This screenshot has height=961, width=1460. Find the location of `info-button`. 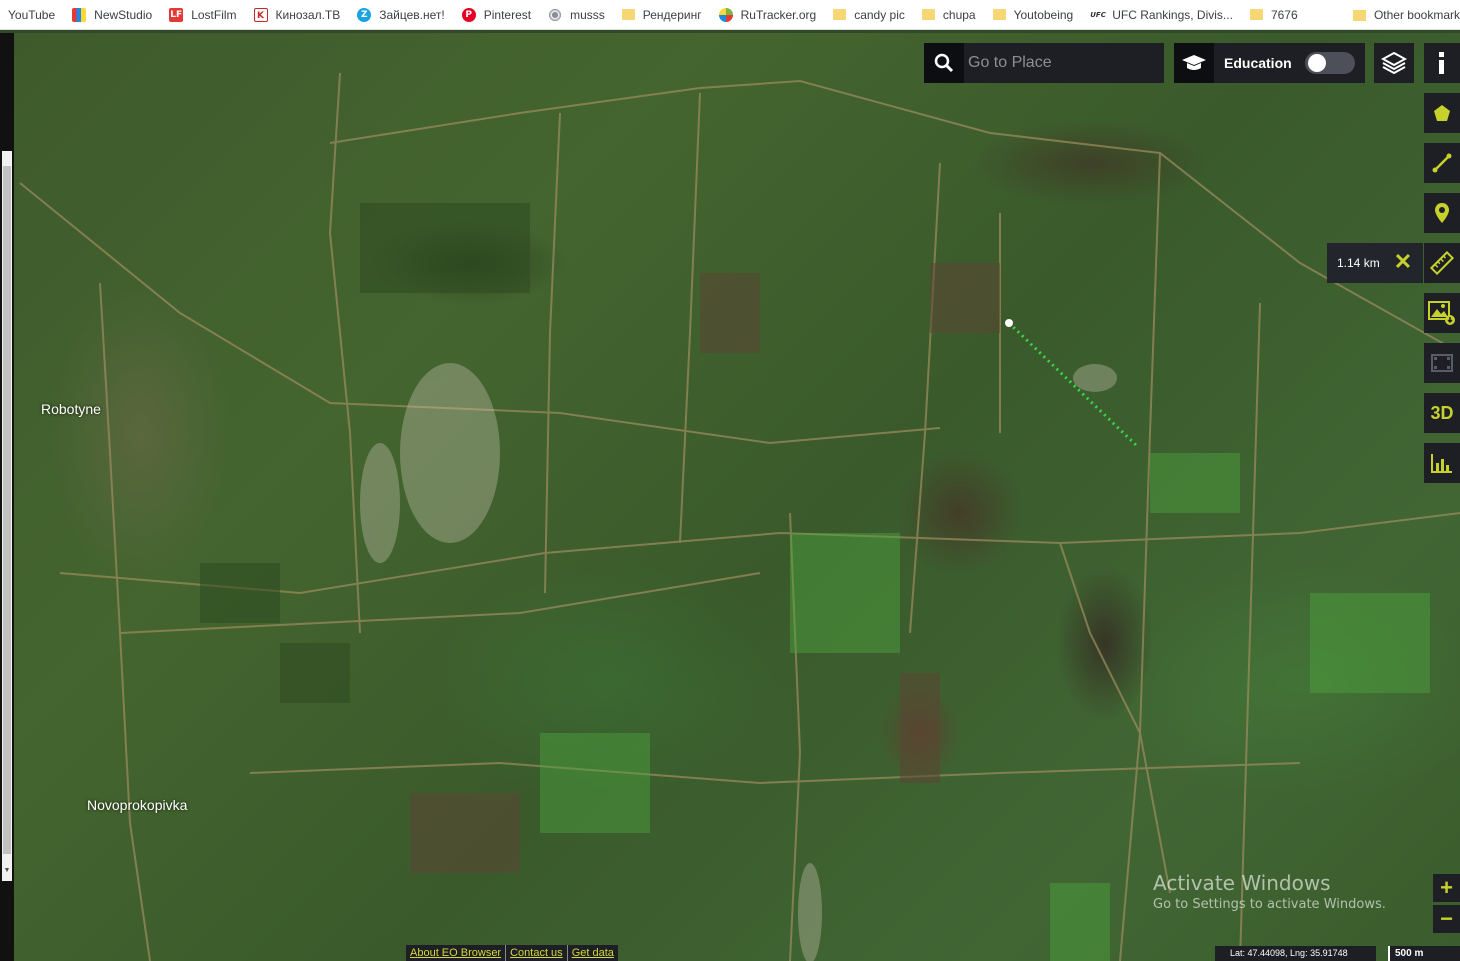

info-button is located at coordinates (1442, 63).